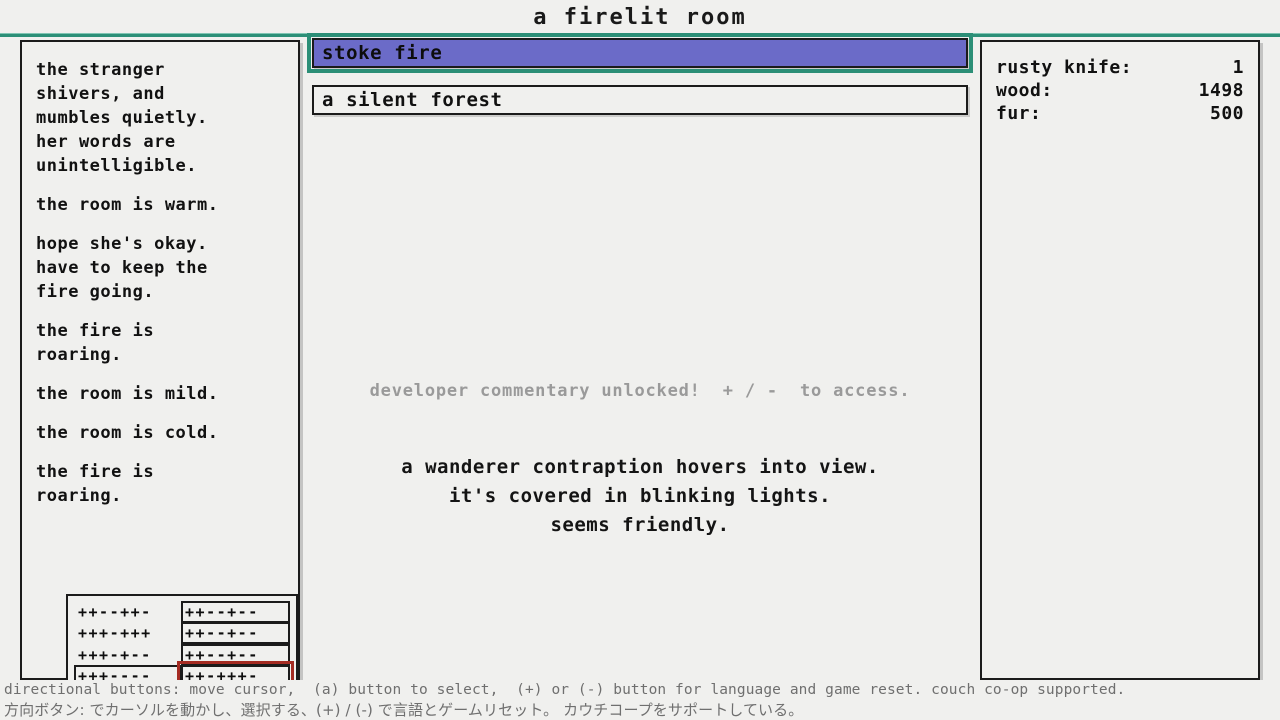  Describe the element at coordinates (382, 53) in the screenshot. I see `action-button-label: stoke fire` at that location.